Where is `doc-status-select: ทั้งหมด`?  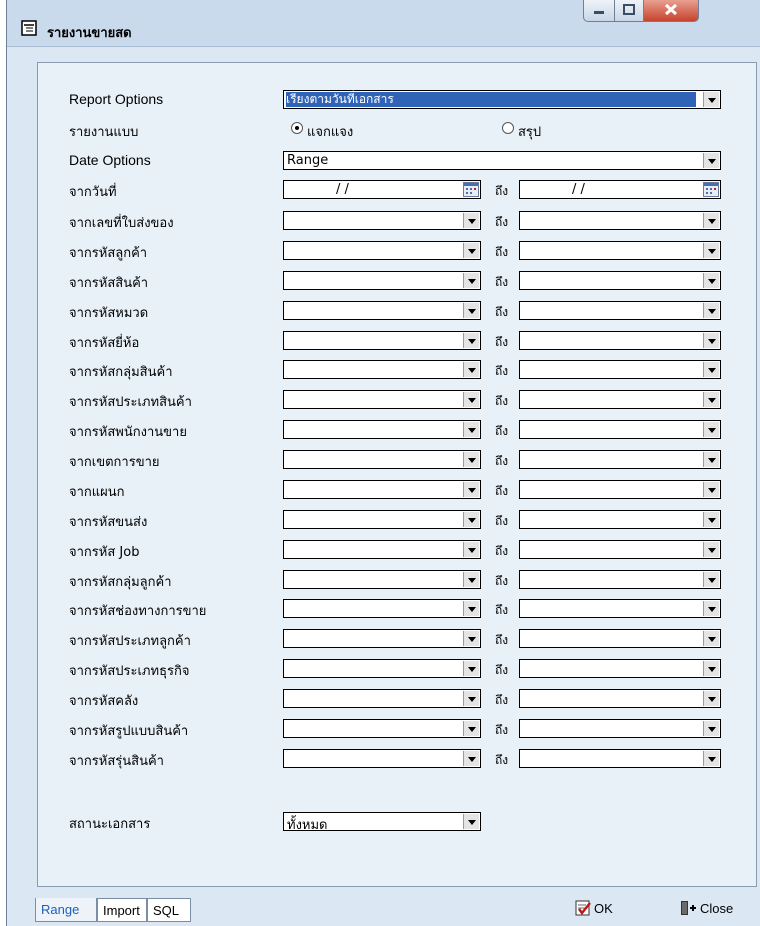 doc-status-select: ทั้งหมด is located at coordinates (382, 822).